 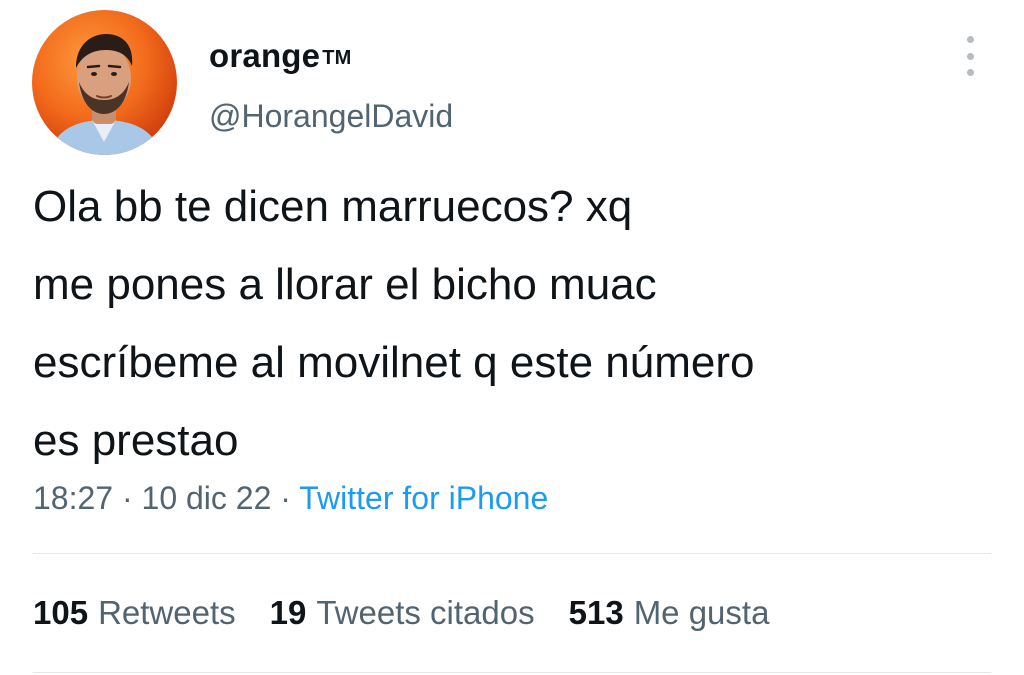 I want to click on quotes-label: Tweets citados, so click(x=425, y=612).